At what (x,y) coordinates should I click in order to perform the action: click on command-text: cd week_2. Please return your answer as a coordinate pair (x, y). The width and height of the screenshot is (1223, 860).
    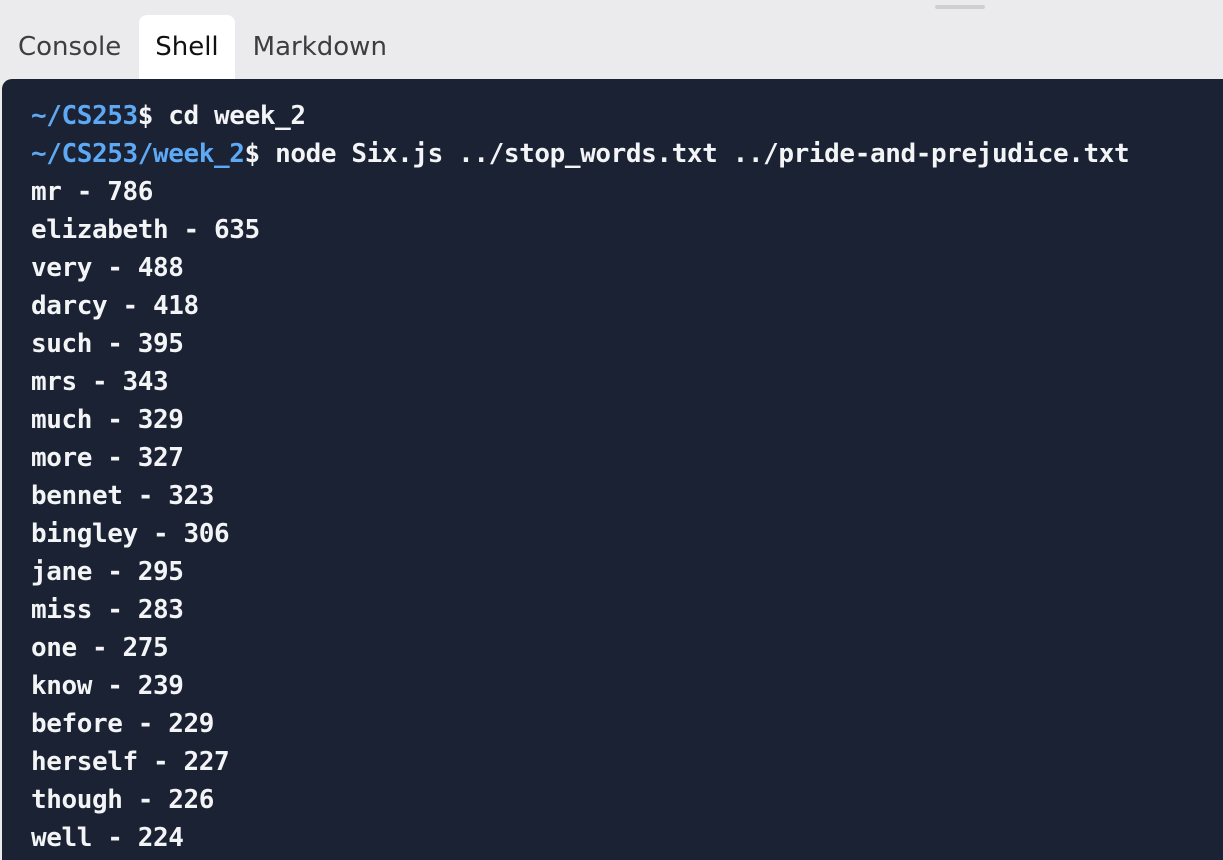
    Looking at the image, I should click on (237, 116).